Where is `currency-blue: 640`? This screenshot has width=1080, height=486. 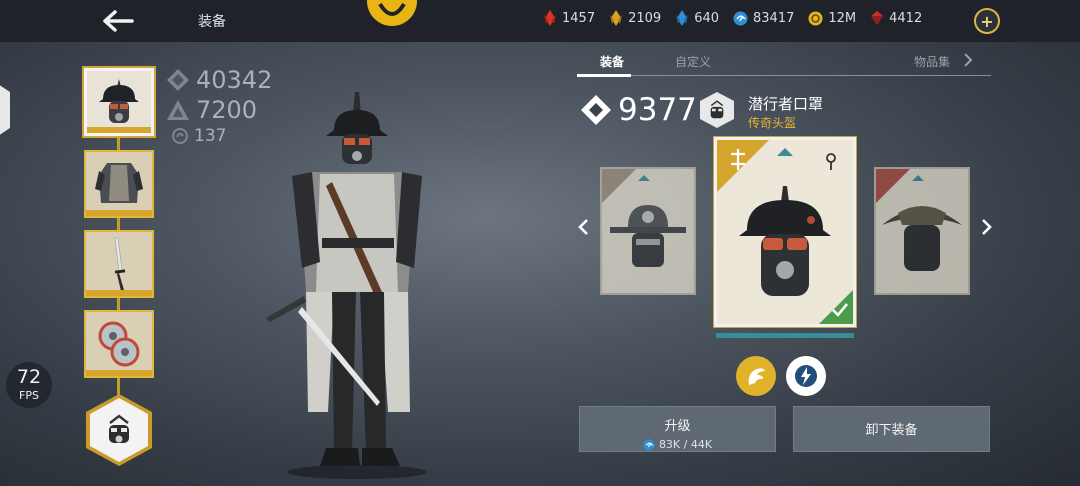 currency-blue: 640 is located at coordinates (697, 18).